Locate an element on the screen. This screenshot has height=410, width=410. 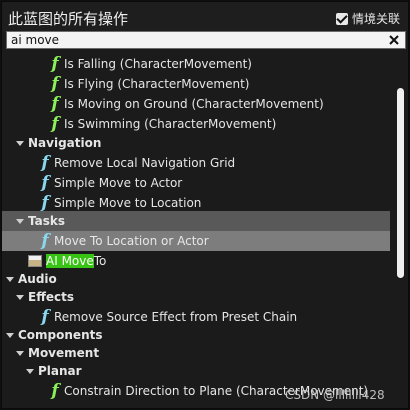
list-item: AI Move To is located at coordinates (198, 261).